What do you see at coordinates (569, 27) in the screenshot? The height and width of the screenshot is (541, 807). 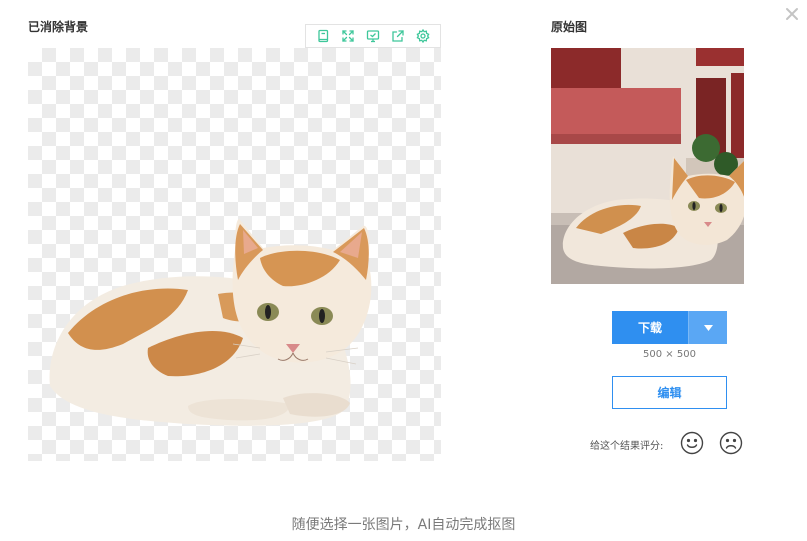 I see `original-label: 原始图` at bounding box center [569, 27].